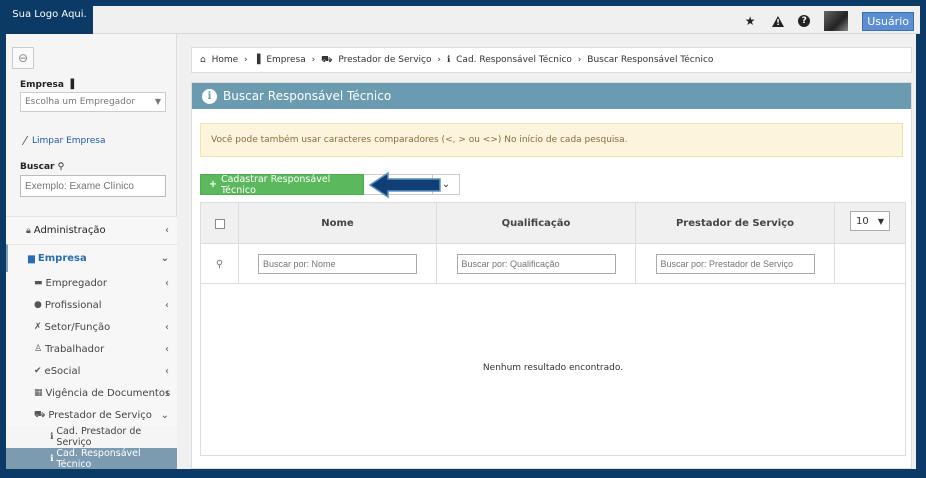 The width and height of the screenshot is (926, 478). I want to click on sidebar-subitem-prestador: ⛟ Prestador de Serviço ⌄, so click(91, 415).